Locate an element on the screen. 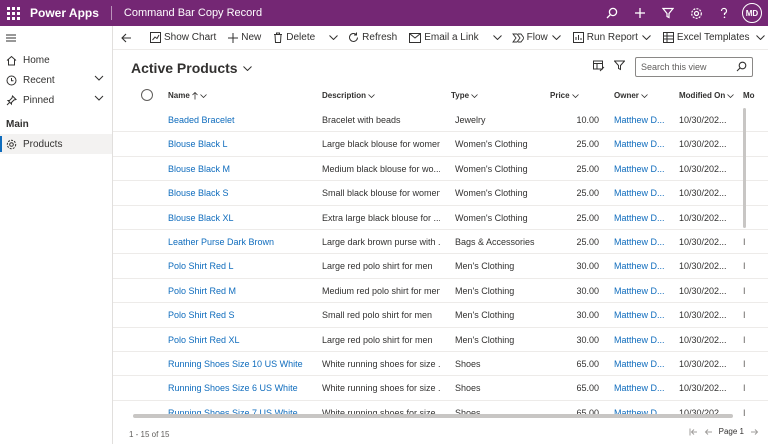 This screenshot has width=768, height=444. column-header-label: Description is located at coordinates (344, 95).